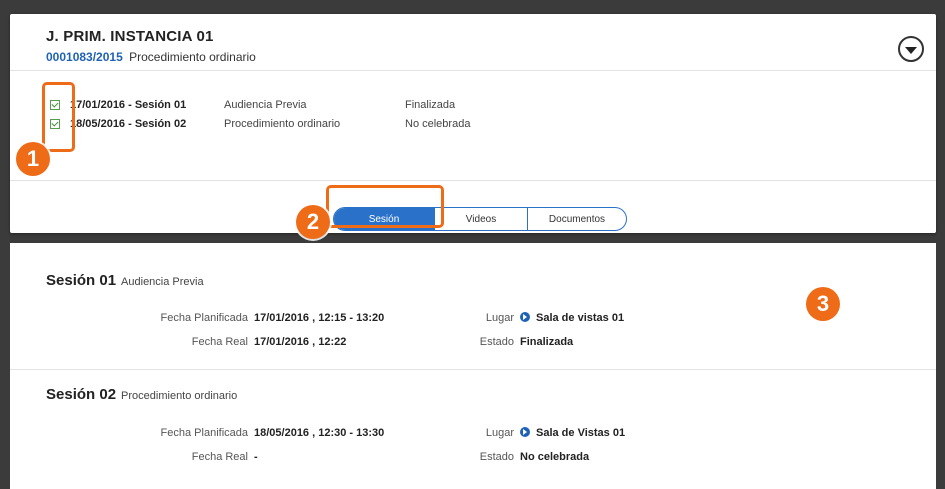  Describe the element at coordinates (282, 123) in the screenshot. I see `session-type: Procedimiento ordinario` at that location.